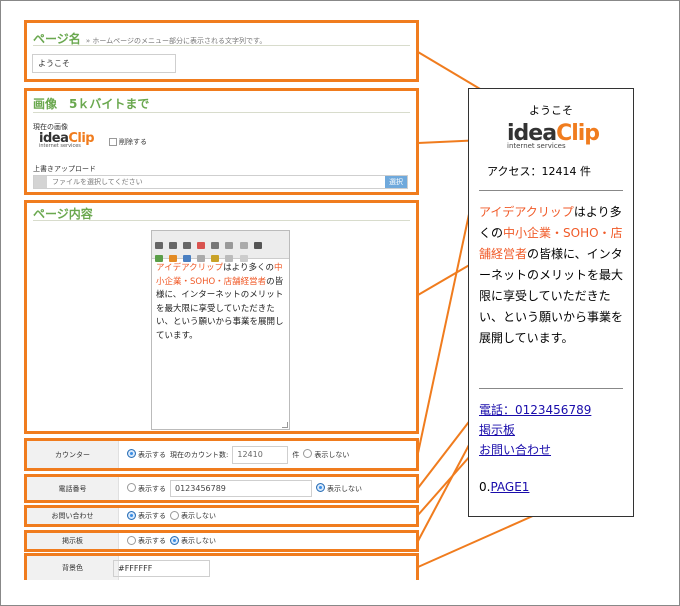 This screenshot has height=606, width=680. I want to click on redo-icon, so click(243, 258).